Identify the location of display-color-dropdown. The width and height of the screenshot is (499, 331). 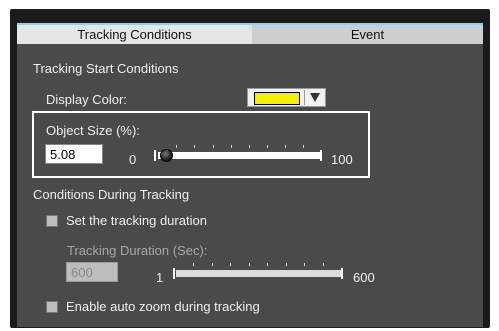
(286, 97).